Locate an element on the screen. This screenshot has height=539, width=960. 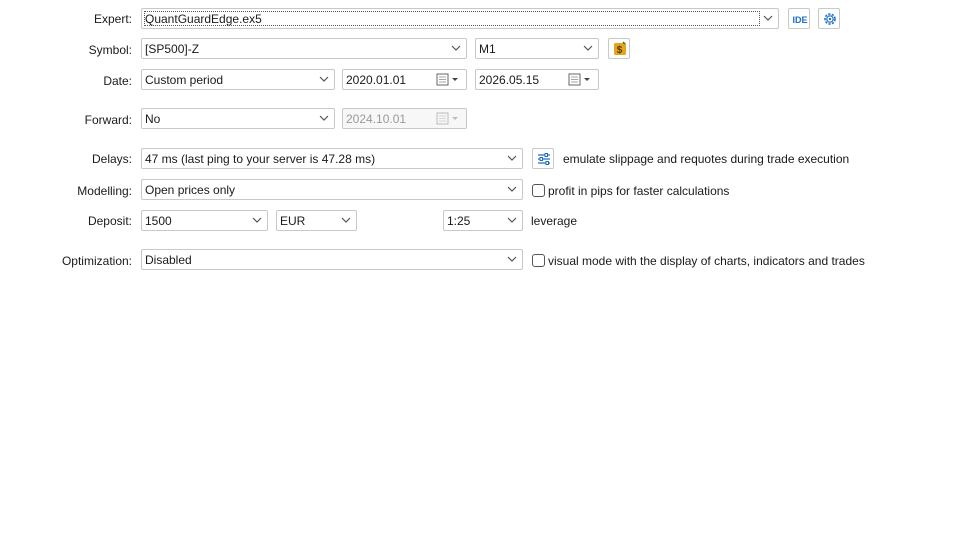
date-from-picker: 2020.01.01 is located at coordinates (404, 79).